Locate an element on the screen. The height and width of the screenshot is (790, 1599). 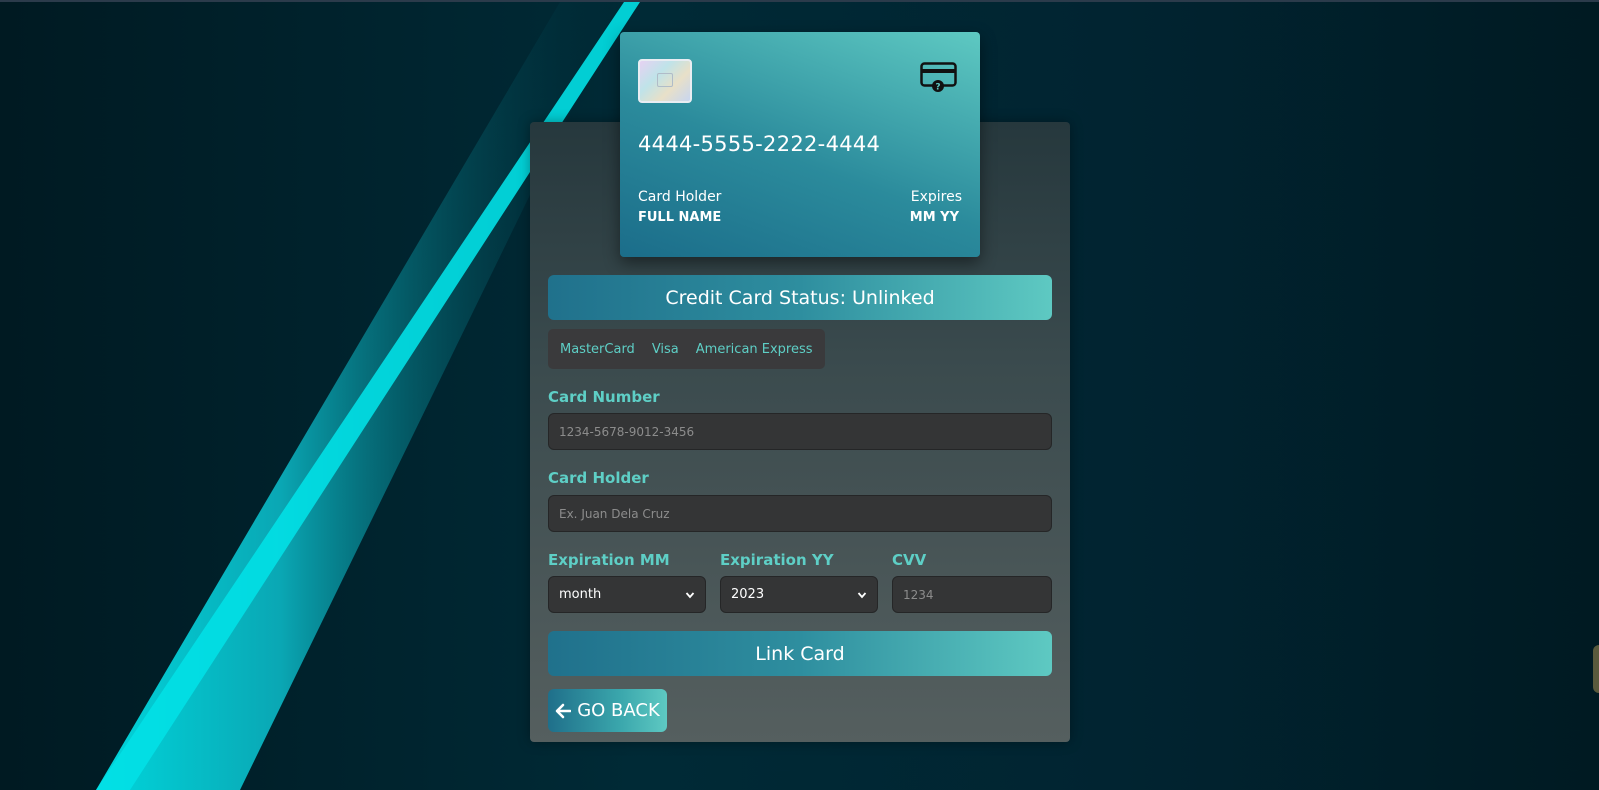
cvv-input is located at coordinates (972, 594).